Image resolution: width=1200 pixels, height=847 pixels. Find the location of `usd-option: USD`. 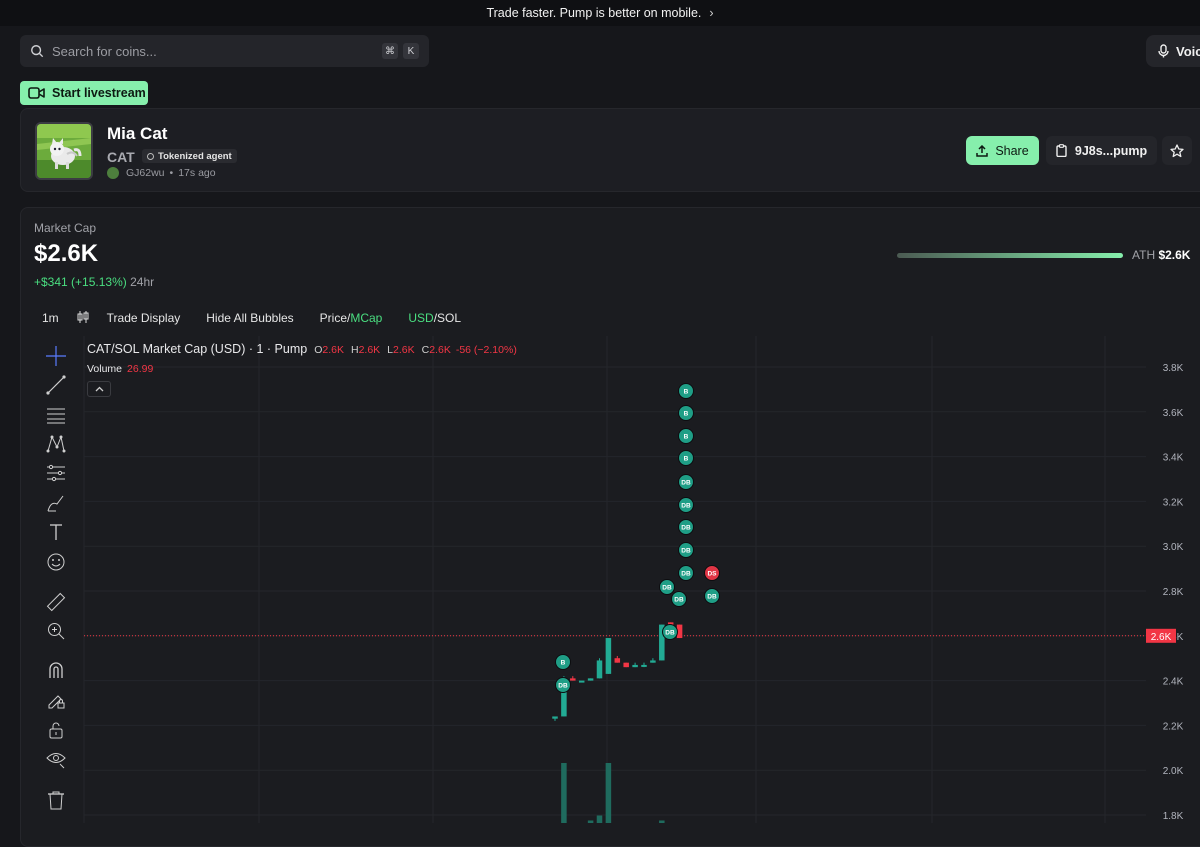

usd-option: USD is located at coordinates (421, 318).